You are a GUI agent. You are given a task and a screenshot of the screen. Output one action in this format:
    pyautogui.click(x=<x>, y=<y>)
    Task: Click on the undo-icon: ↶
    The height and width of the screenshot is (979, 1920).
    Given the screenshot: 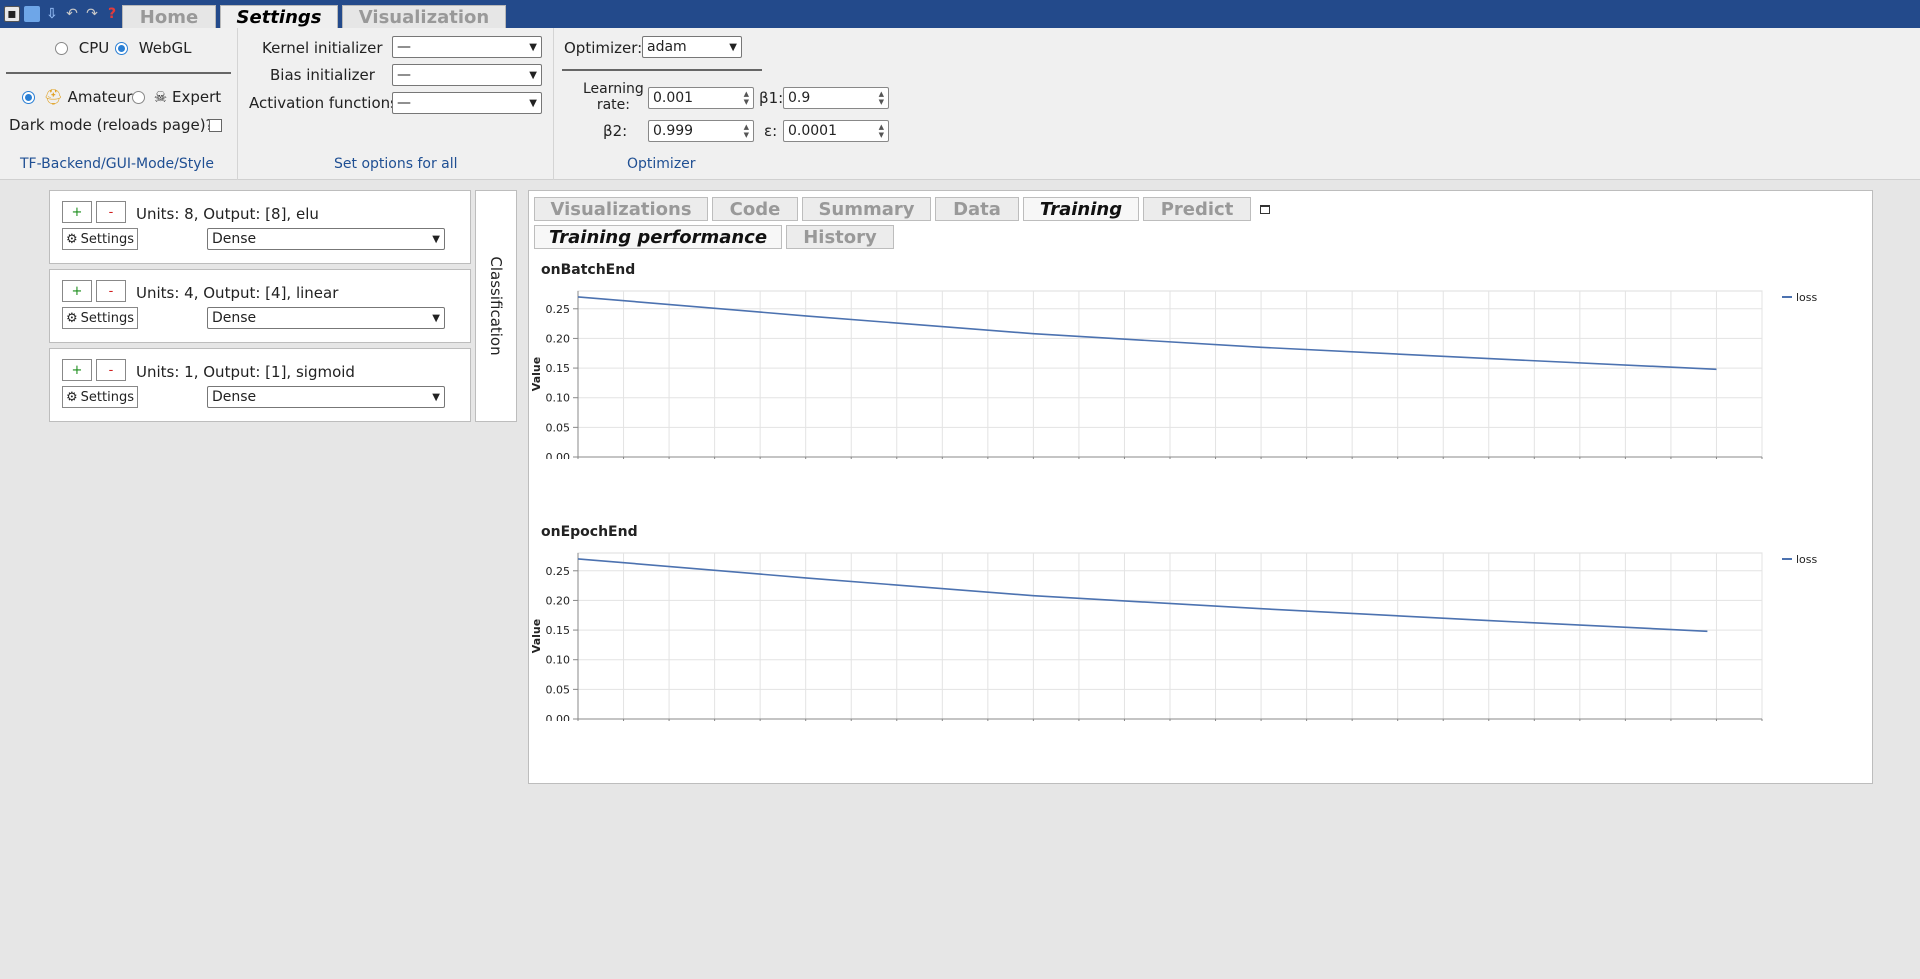 What is the action you would take?
    pyautogui.click(x=72, y=14)
    